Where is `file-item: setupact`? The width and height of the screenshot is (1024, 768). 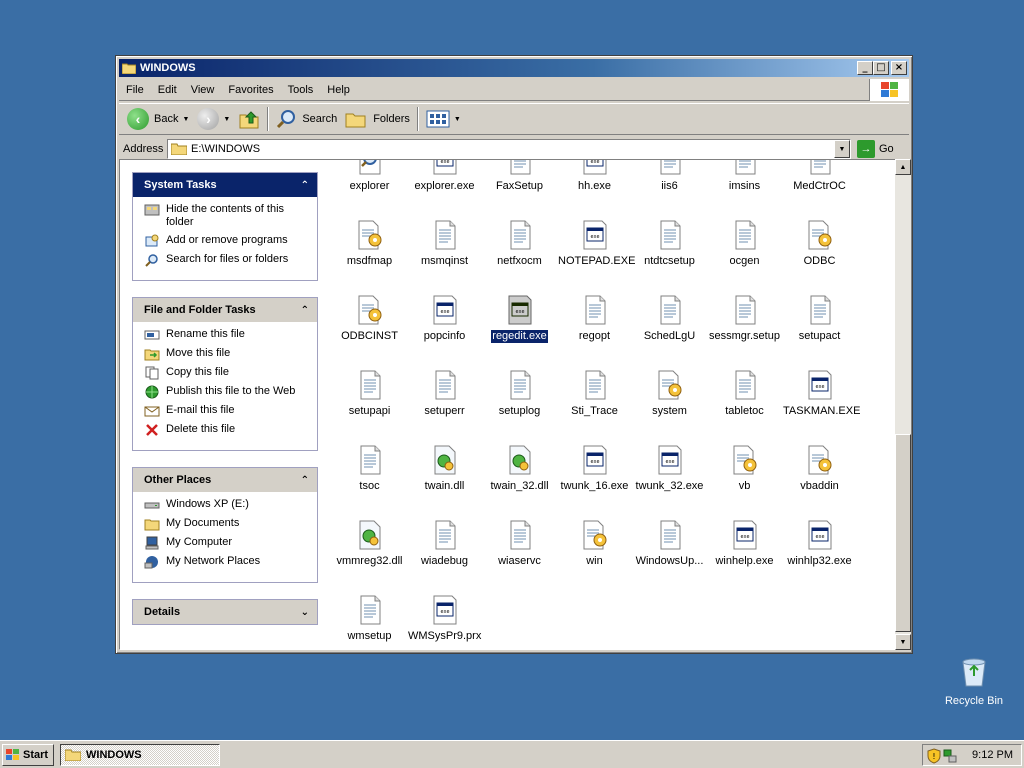
file-item: setupact is located at coordinates (819, 318).